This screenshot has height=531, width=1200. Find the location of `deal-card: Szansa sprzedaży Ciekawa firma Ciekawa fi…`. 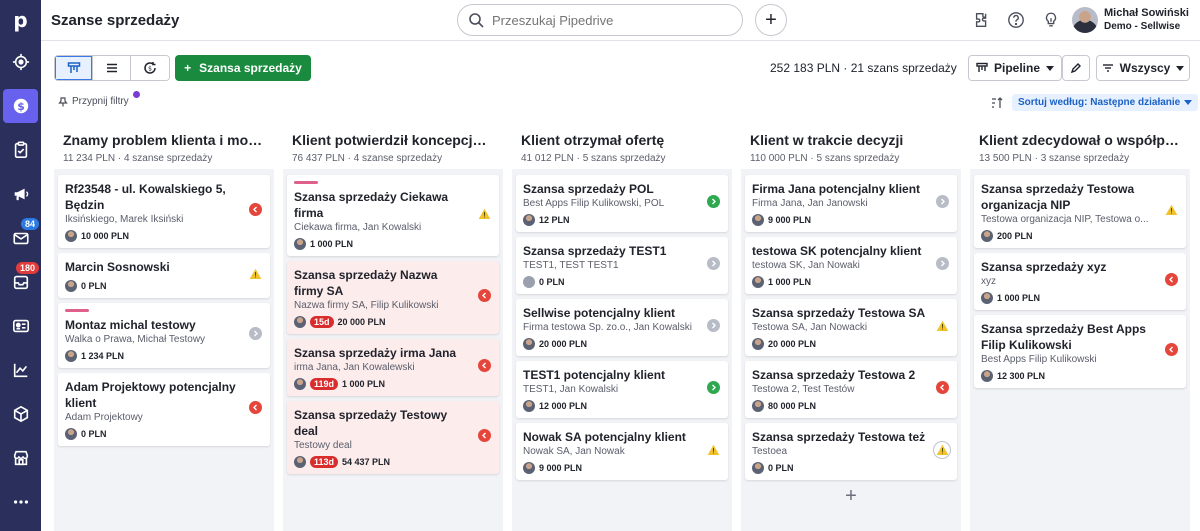

deal-card: Szansa sprzedaży Ciekawa firma Ciekawa fi… is located at coordinates (393, 215).